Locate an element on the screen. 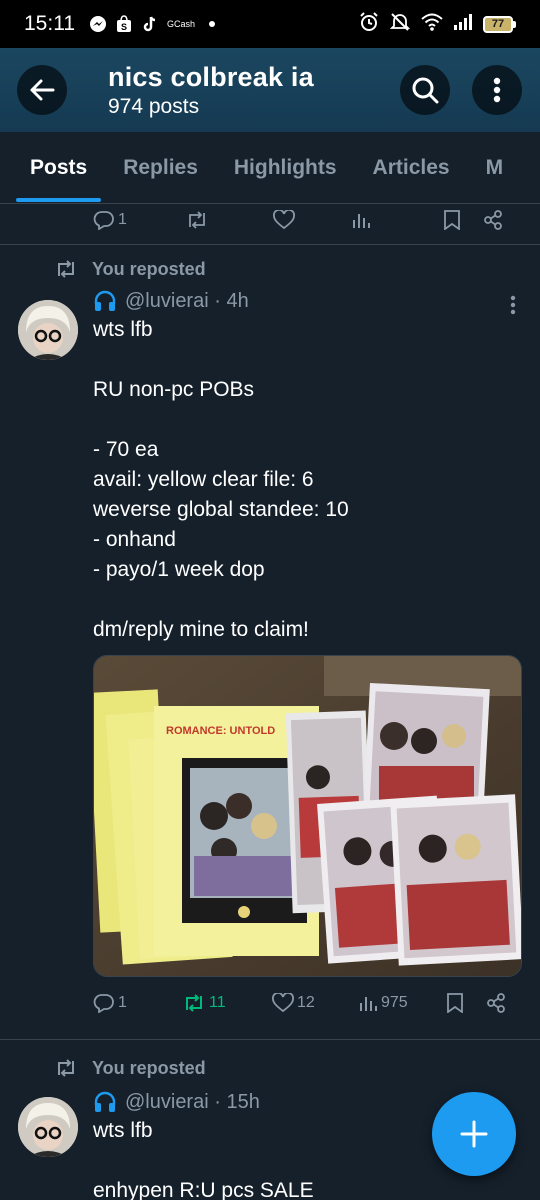  alarm-icon is located at coordinates (369, 24).